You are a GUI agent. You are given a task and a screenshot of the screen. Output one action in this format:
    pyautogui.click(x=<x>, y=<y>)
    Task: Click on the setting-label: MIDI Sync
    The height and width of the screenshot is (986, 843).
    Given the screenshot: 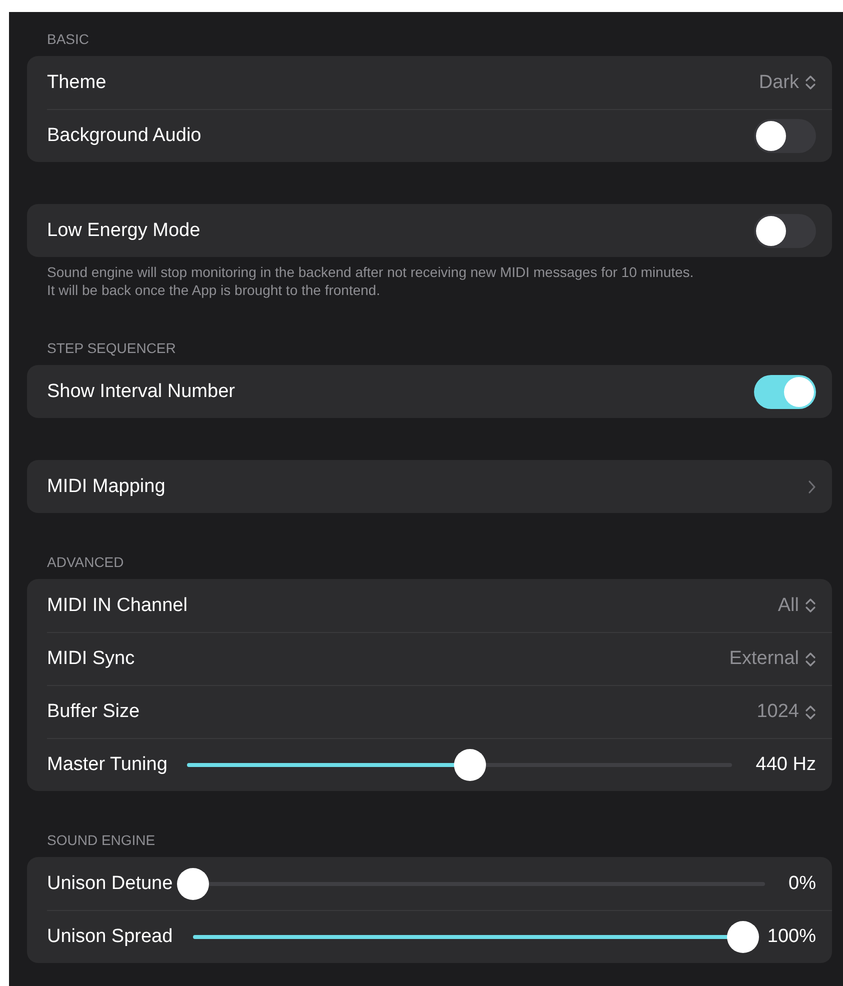 What is the action you would take?
    pyautogui.click(x=91, y=659)
    